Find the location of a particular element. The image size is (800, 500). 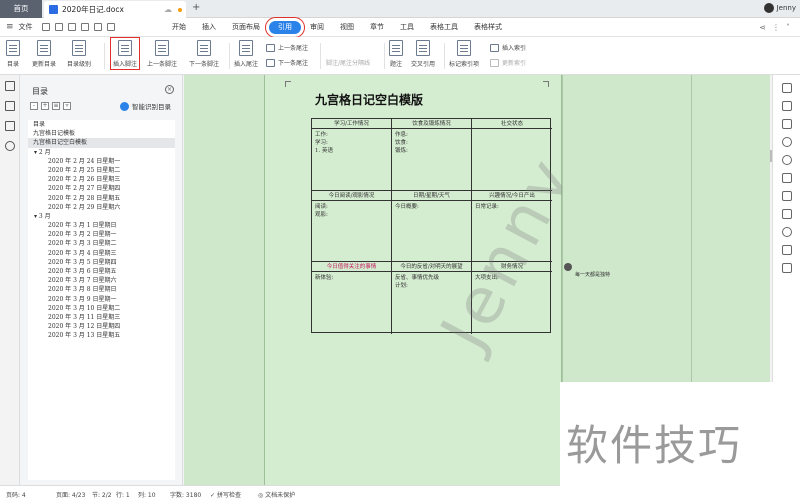

redo-icon is located at coordinates (110, 27).